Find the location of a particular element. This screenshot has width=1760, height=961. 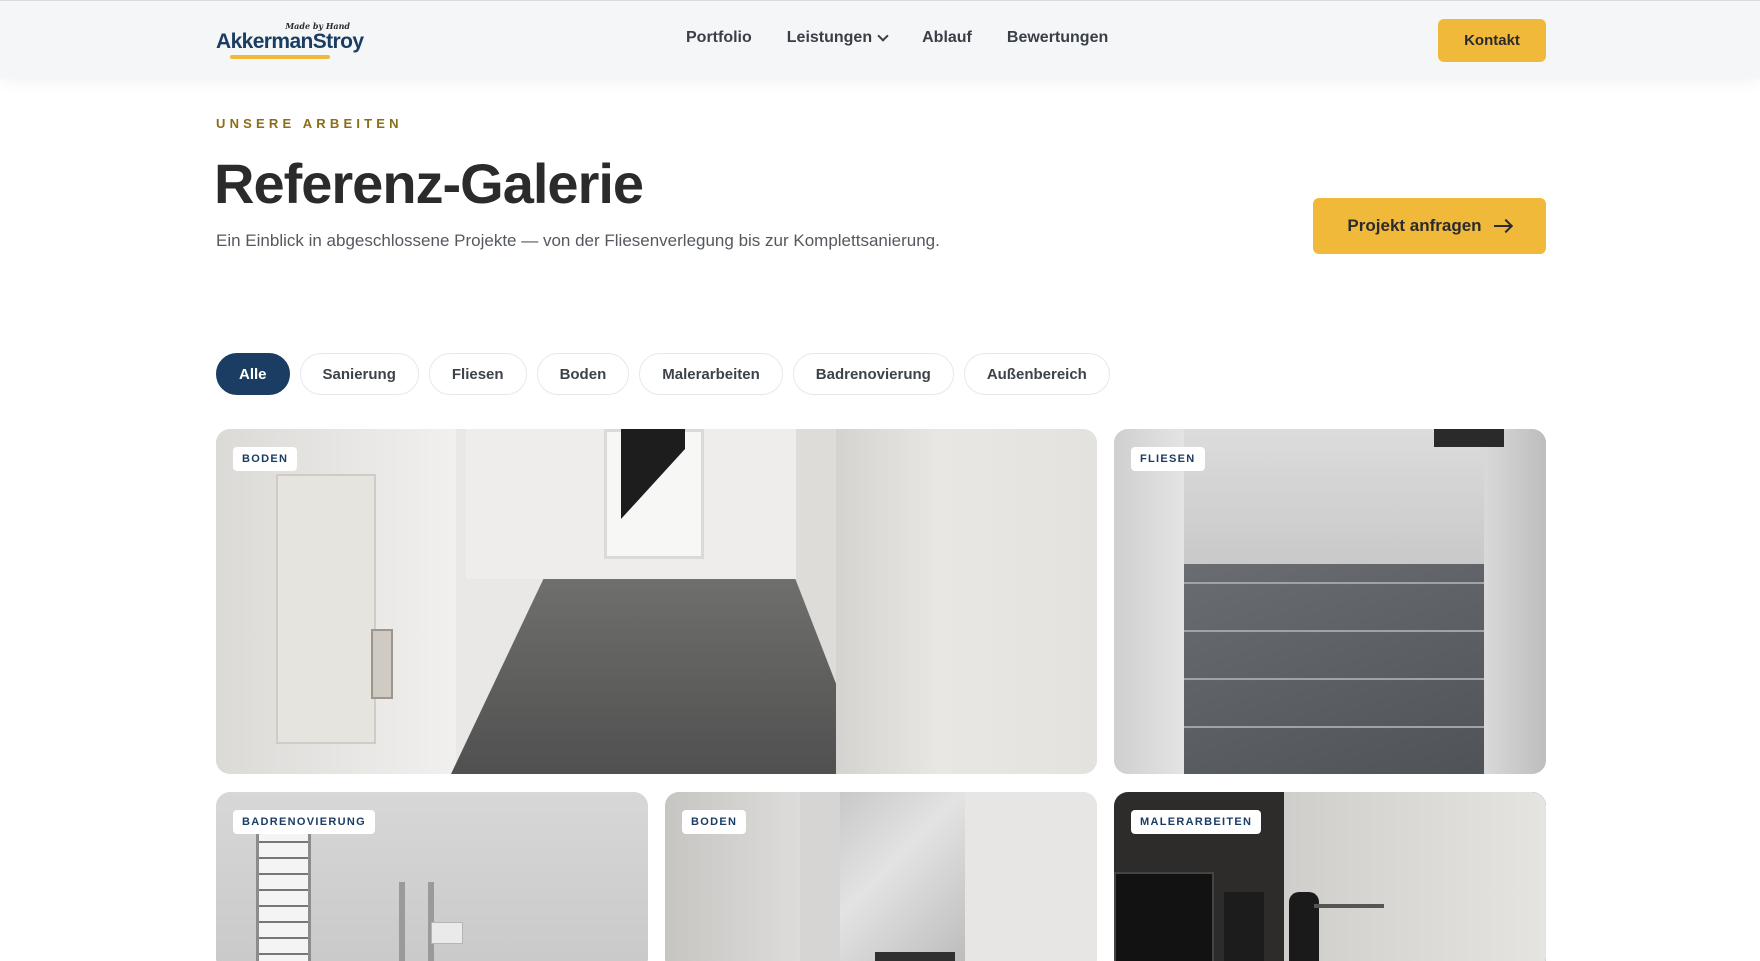

nav-ablauf-label: Ablauf is located at coordinates (947, 37).